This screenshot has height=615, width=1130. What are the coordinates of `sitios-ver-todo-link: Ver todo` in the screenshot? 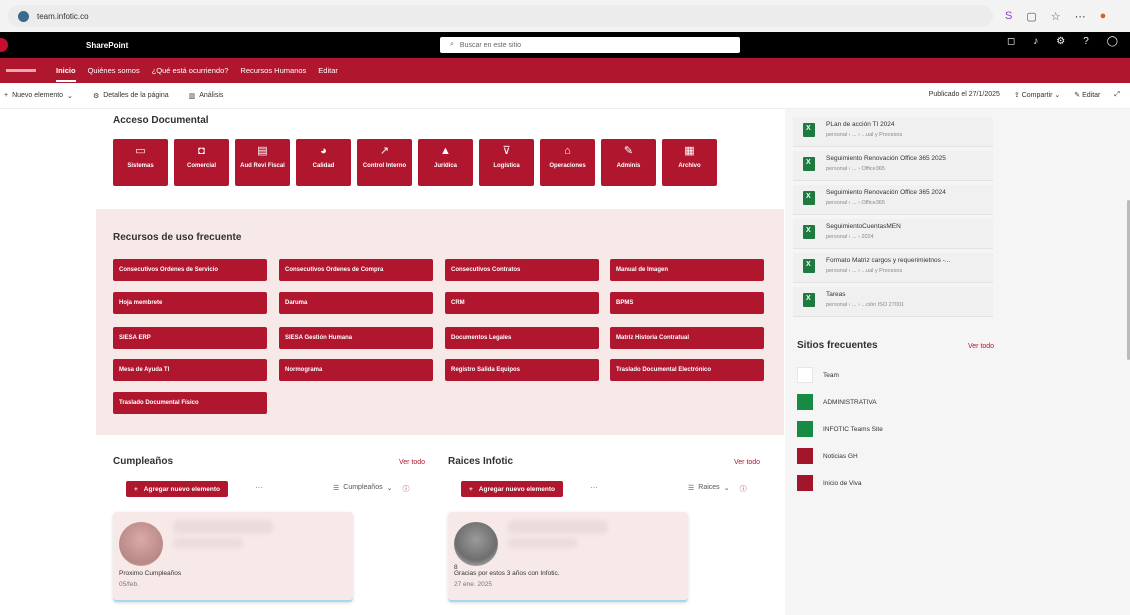 It's located at (981, 346).